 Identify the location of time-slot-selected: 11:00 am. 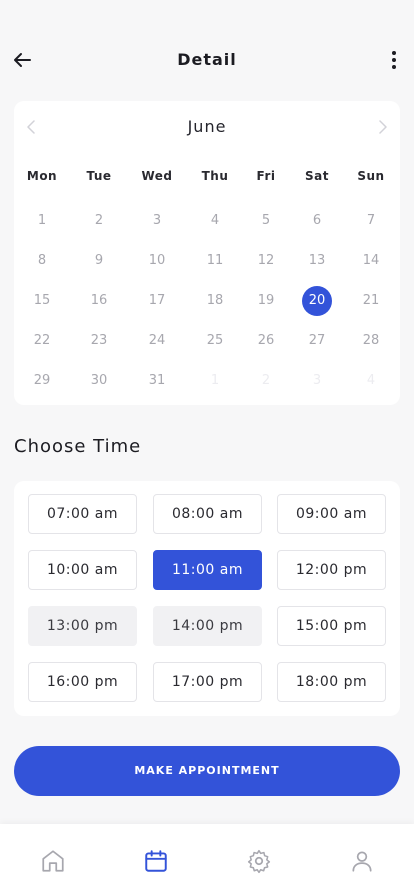
(207, 570).